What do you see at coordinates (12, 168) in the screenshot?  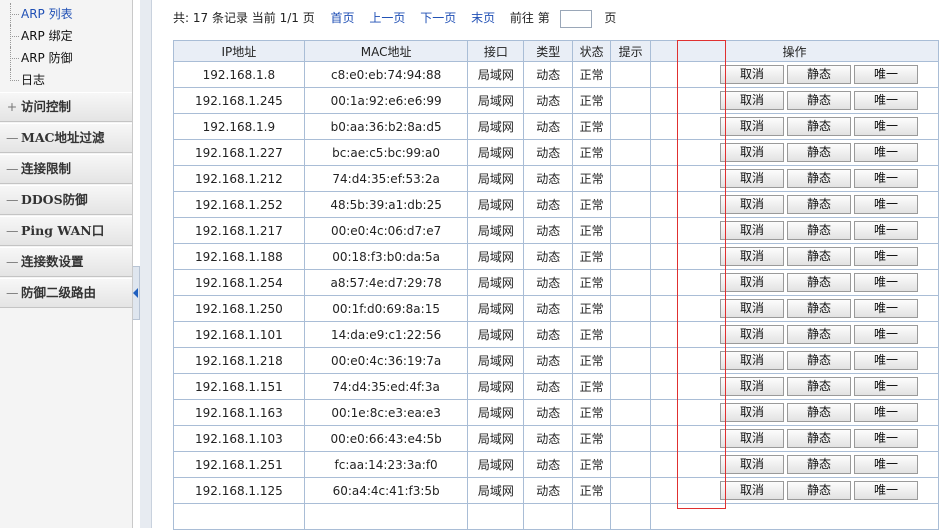 I see `minus-icon: —` at bounding box center [12, 168].